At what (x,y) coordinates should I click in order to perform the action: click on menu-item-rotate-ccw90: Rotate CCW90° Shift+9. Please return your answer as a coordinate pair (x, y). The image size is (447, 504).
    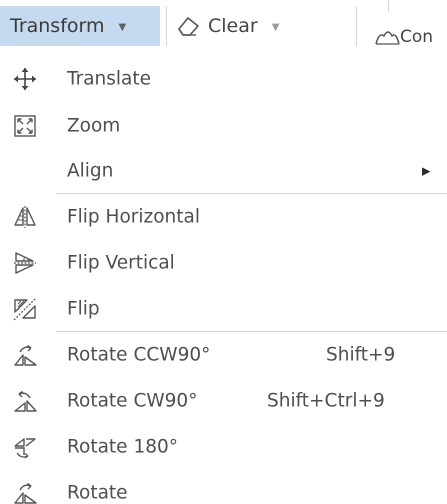
    Looking at the image, I should click on (223, 355).